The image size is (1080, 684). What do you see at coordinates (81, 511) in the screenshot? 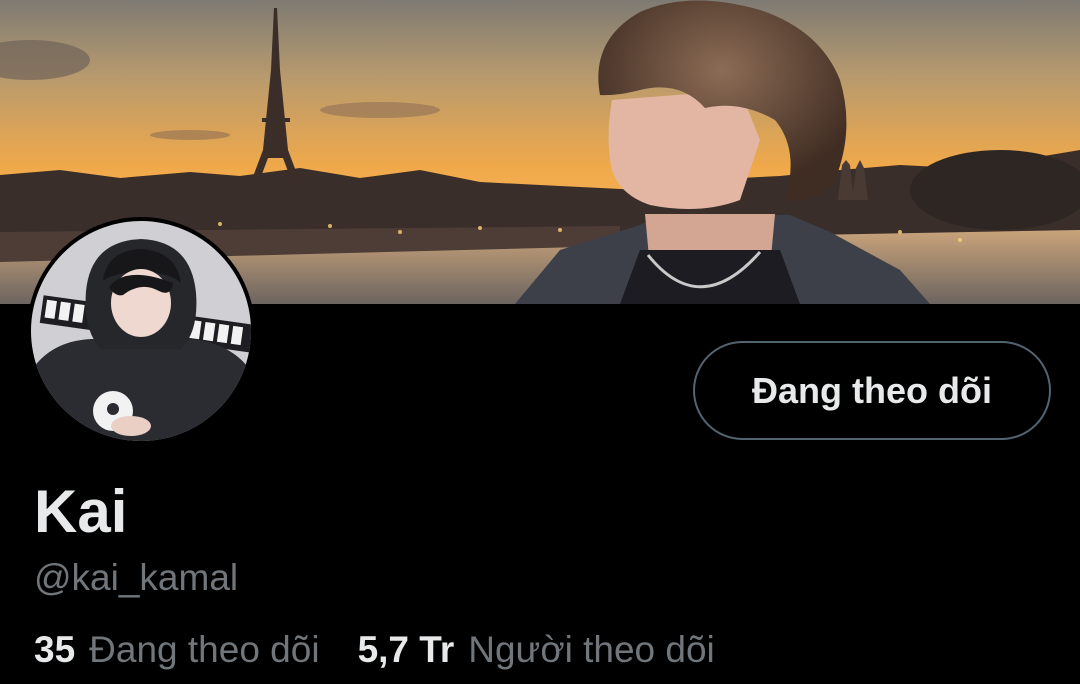
I see `display-name: Kai` at bounding box center [81, 511].